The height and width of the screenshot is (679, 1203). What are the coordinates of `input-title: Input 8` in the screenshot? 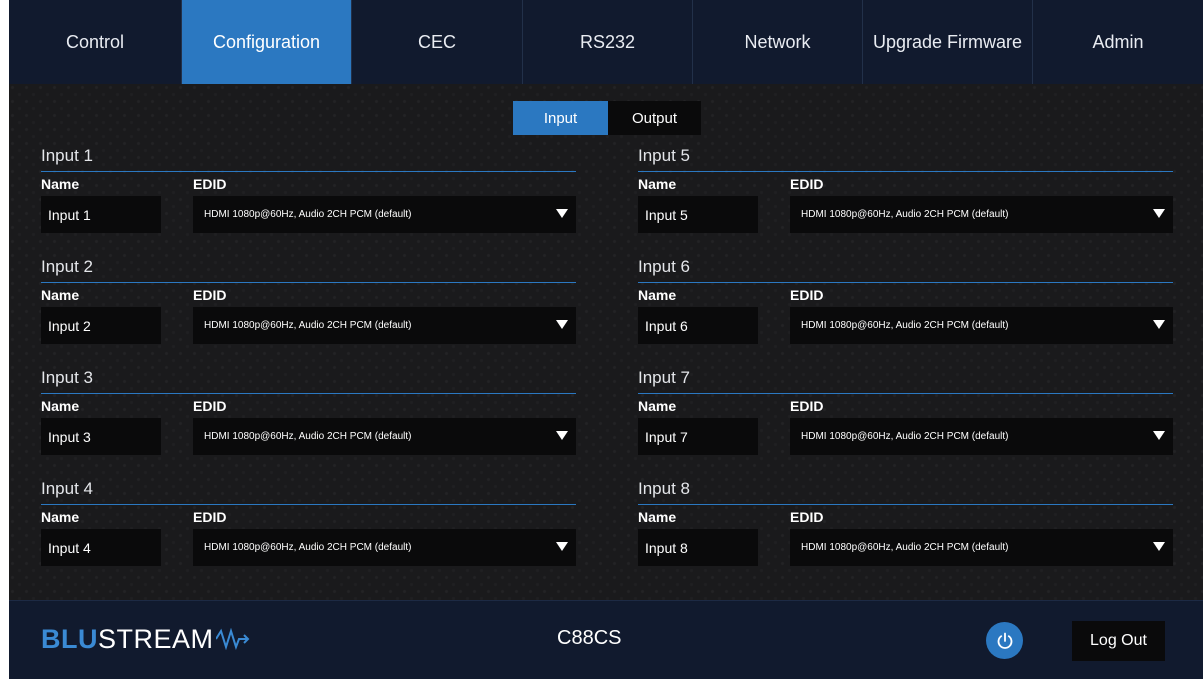 It's located at (664, 488).